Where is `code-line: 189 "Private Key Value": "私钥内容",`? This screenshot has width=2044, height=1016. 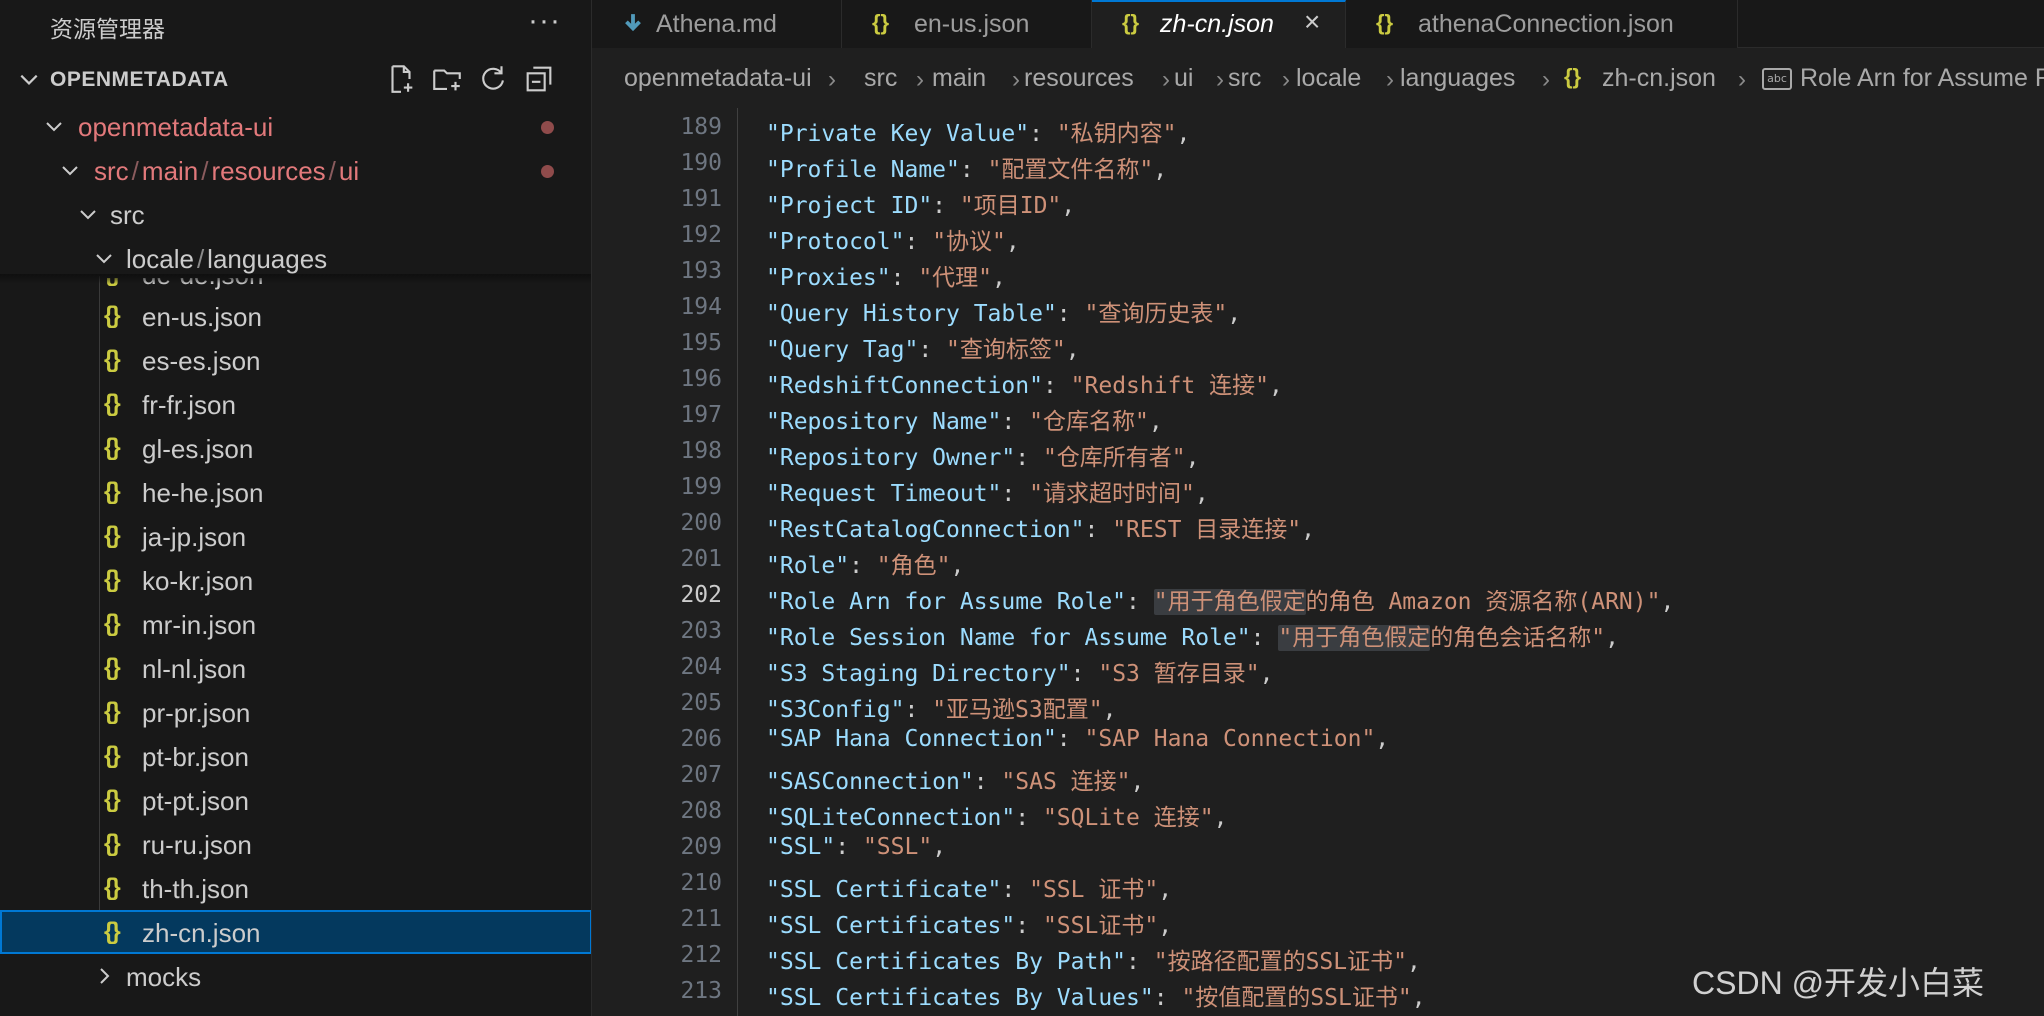
code-line: 189 "Private Key Value": "私钥内容", is located at coordinates (1318, 128).